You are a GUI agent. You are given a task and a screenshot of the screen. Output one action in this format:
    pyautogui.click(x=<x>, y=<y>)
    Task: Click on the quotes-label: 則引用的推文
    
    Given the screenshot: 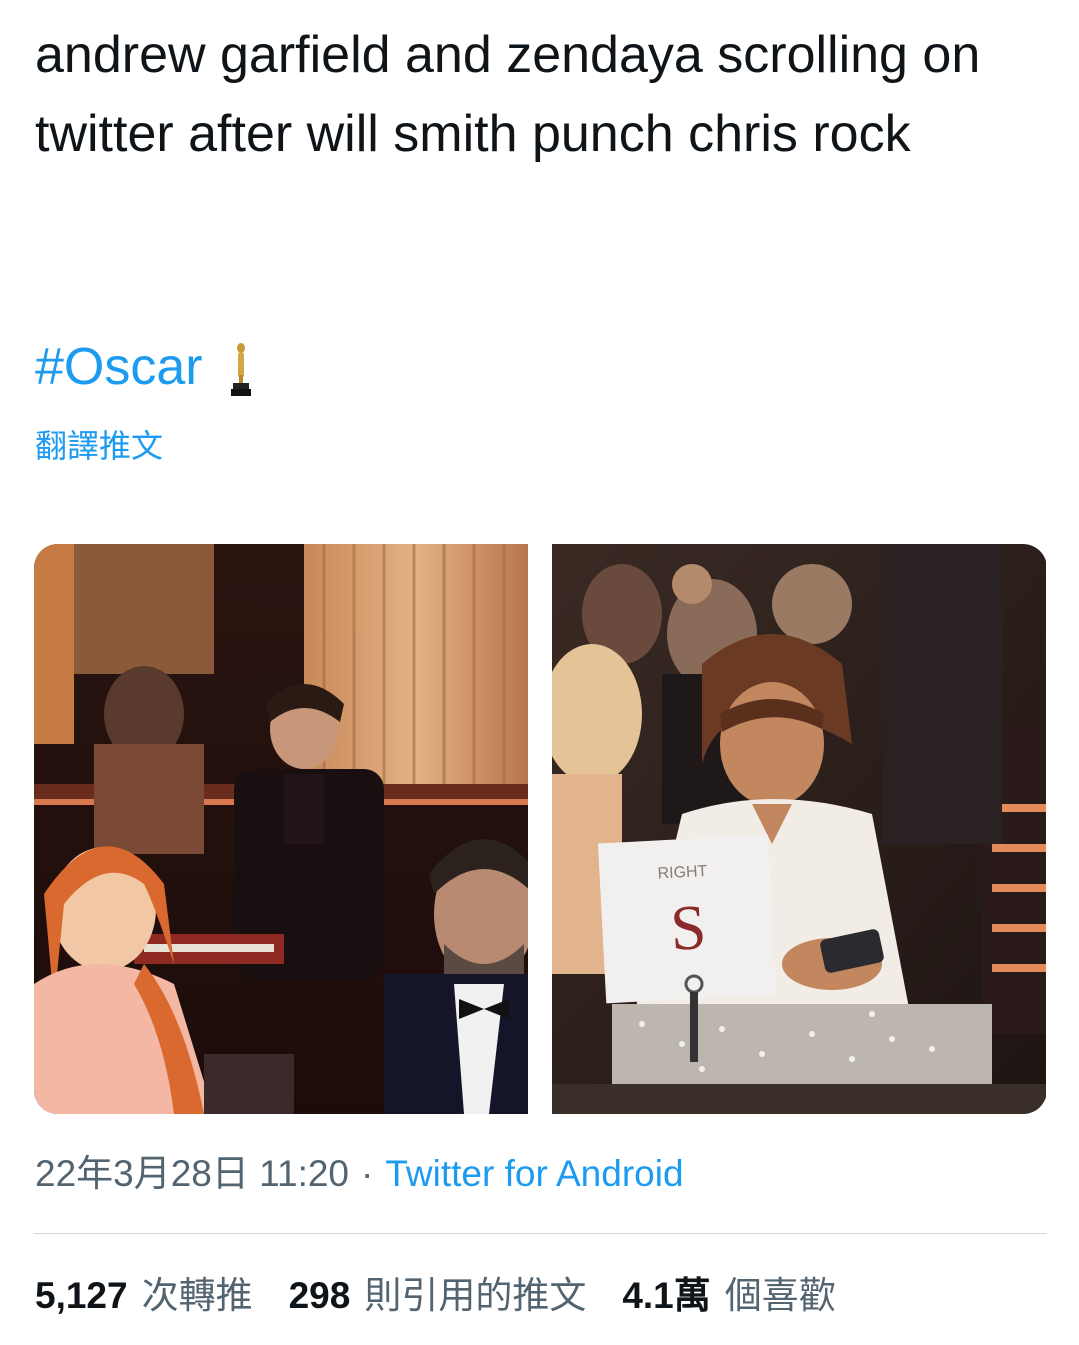 What is the action you would take?
    pyautogui.click(x=475, y=1295)
    